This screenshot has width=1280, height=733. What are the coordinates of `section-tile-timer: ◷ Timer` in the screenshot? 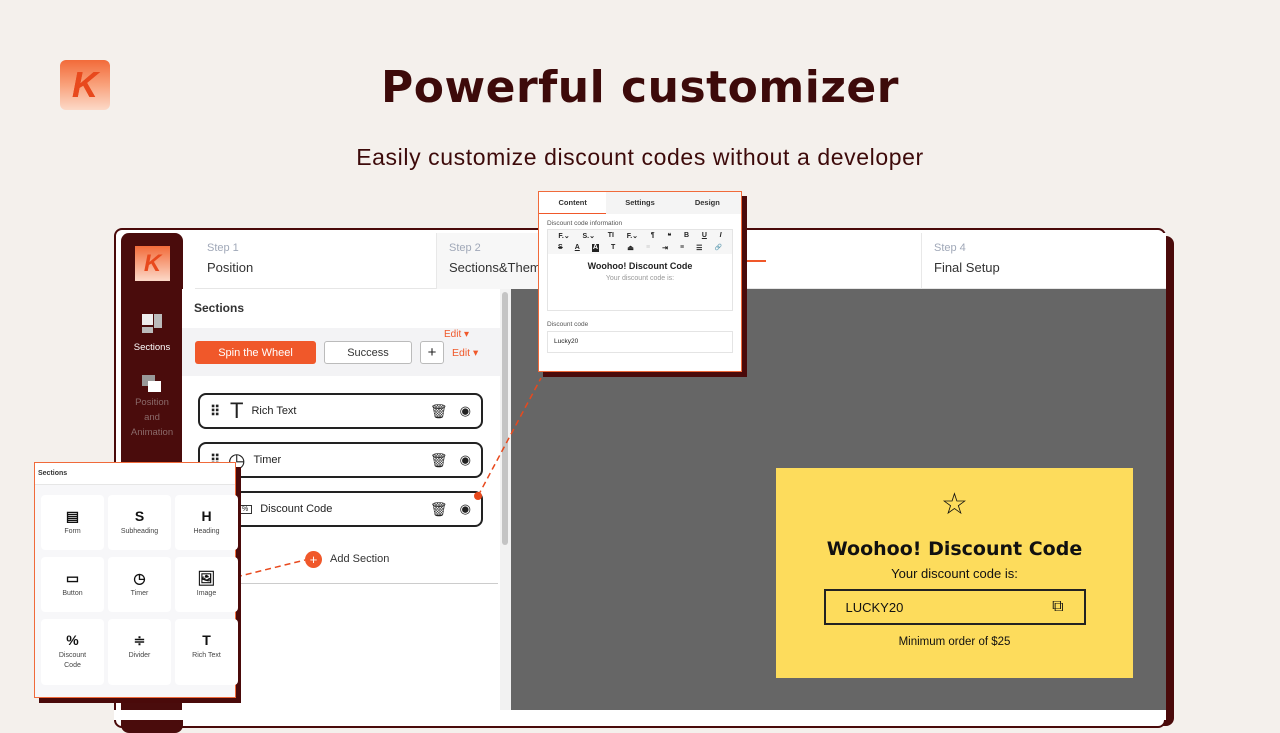 It's located at (139, 584).